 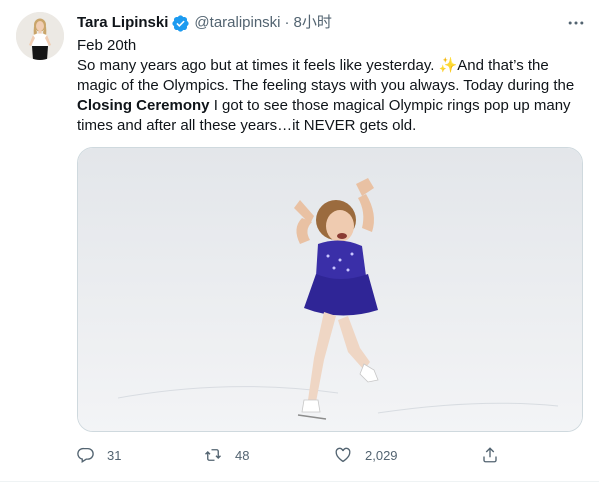 What do you see at coordinates (332, 455) in the screenshot?
I see `tweet-actions: 31 48 2,029` at bounding box center [332, 455].